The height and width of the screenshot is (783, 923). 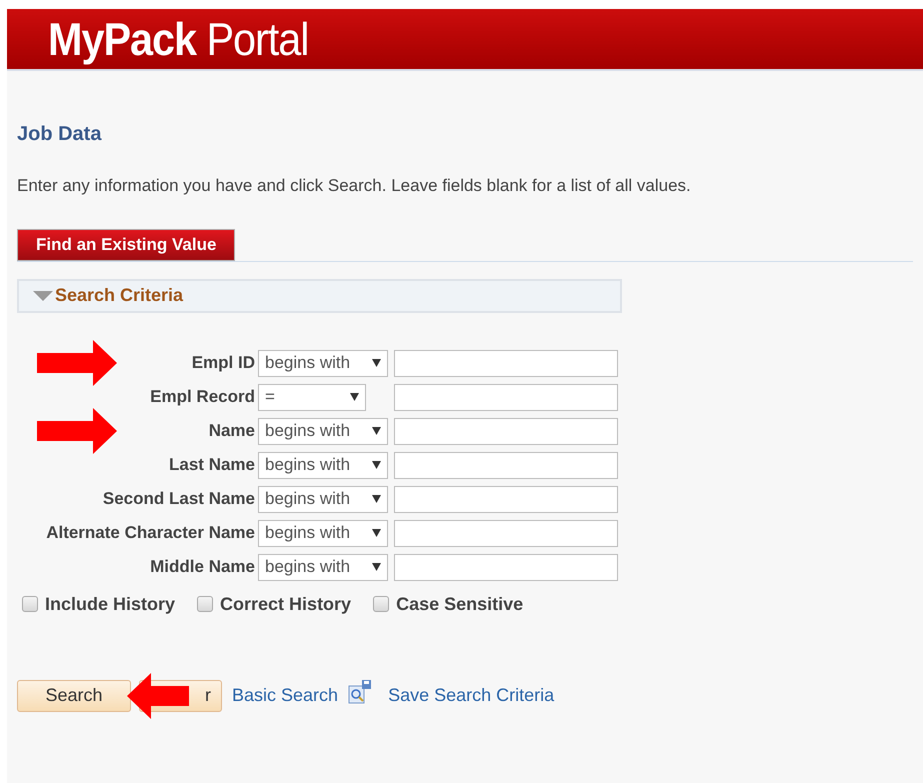 What do you see at coordinates (471, 695) in the screenshot?
I see `link: Save Search Criteria` at bounding box center [471, 695].